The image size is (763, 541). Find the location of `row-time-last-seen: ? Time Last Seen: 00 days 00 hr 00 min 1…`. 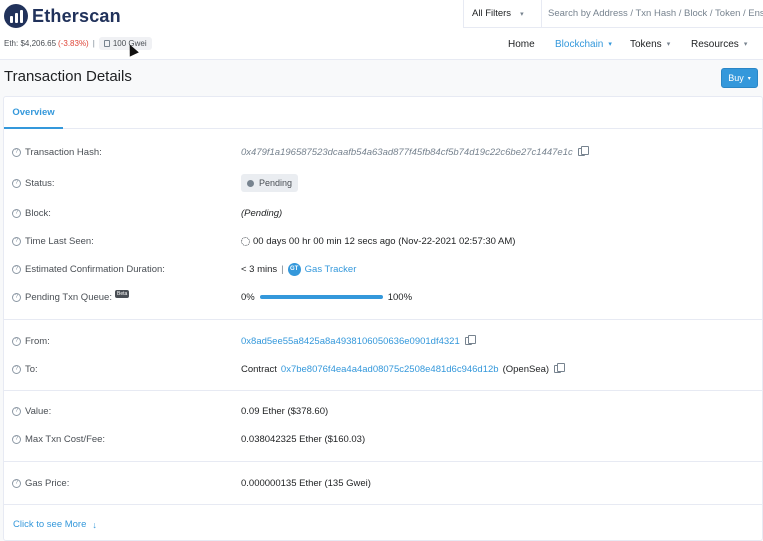

row-time-last-seen: ? Time Last Seen: 00 days 00 hr 00 min 1… is located at coordinates (383, 241).